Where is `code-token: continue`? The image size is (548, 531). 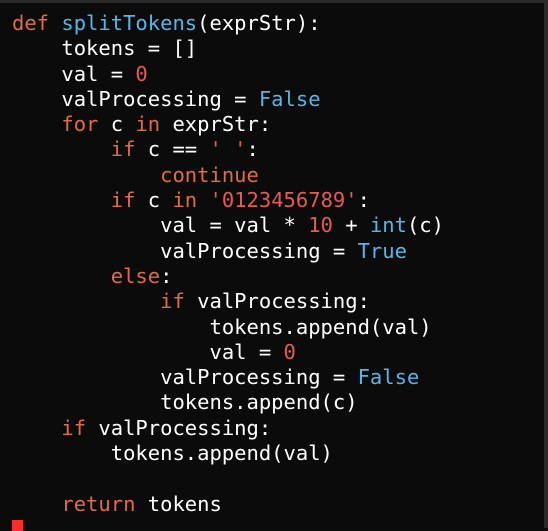
code-token: continue is located at coordinates (135, 174).